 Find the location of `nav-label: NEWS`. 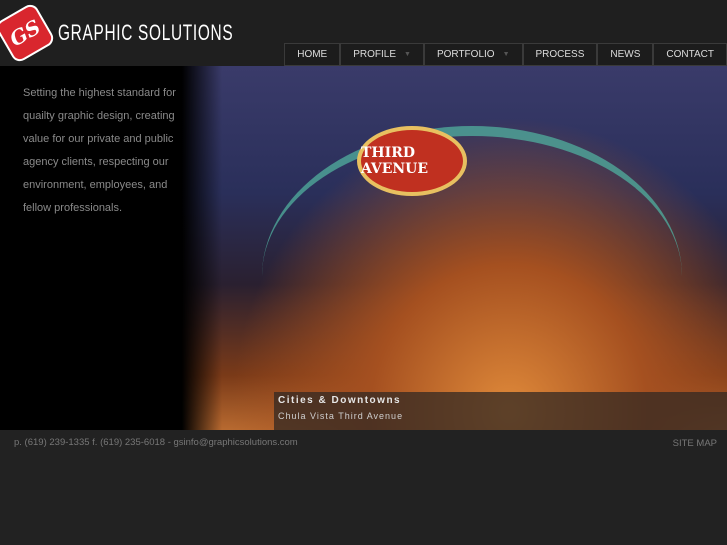

nav-label: NEWS is located at coordinates (625, 54).